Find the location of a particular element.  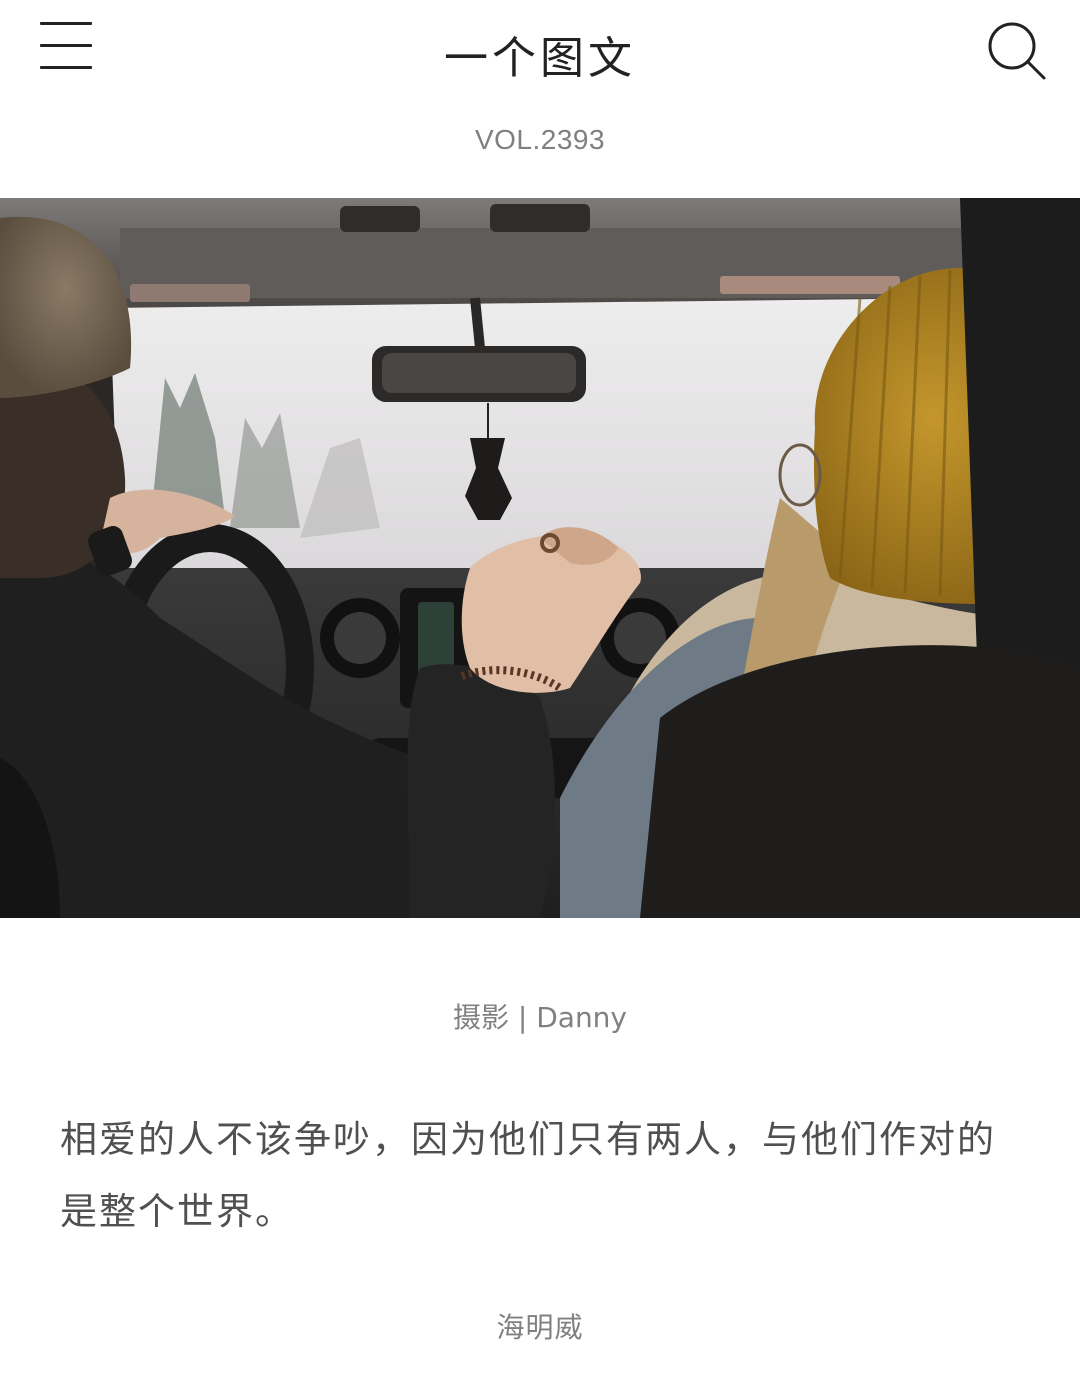

top-bar: 一个图文 is located at coordinates (540, 50).